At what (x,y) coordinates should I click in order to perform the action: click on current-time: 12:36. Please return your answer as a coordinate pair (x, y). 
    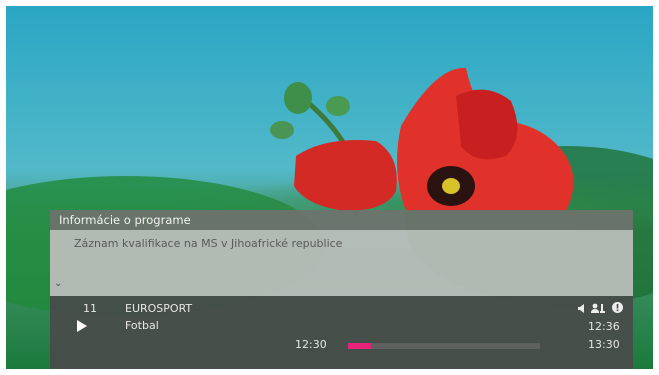
    Looking at the image, I should click on (604, 326).